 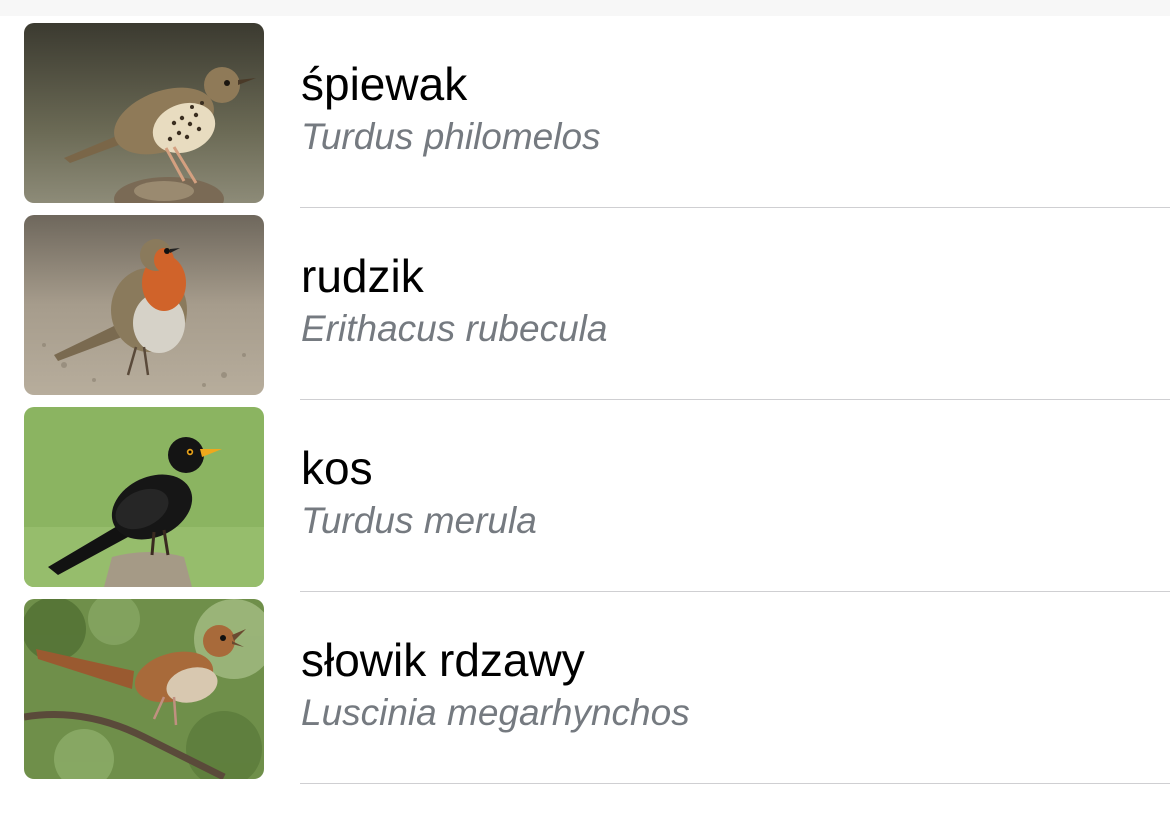 What do you see at coordinates (144, 689) in the screenshot?
I see `nightingale-photo` at bounding box center [144, 689].